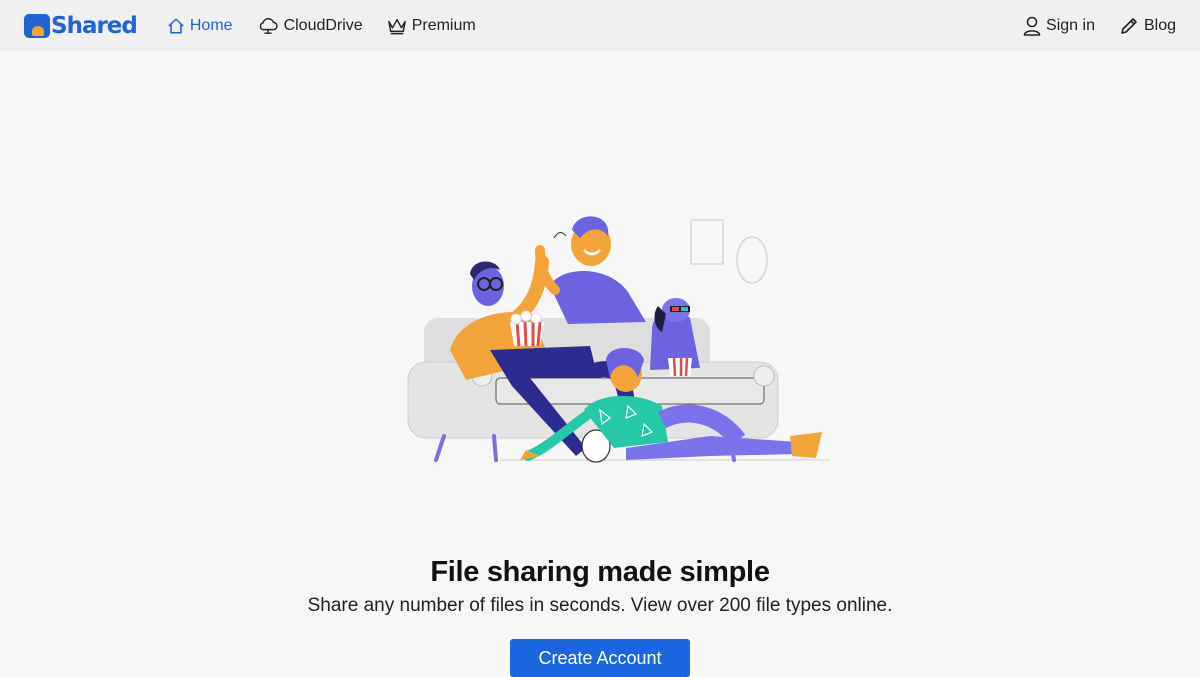 This screenshot has height=677, width=1200. What do you see at coordinates (1070, 25) in the screenshot?
I see `nav-signin-label: Sign in` at bounding box center [1070, 25].